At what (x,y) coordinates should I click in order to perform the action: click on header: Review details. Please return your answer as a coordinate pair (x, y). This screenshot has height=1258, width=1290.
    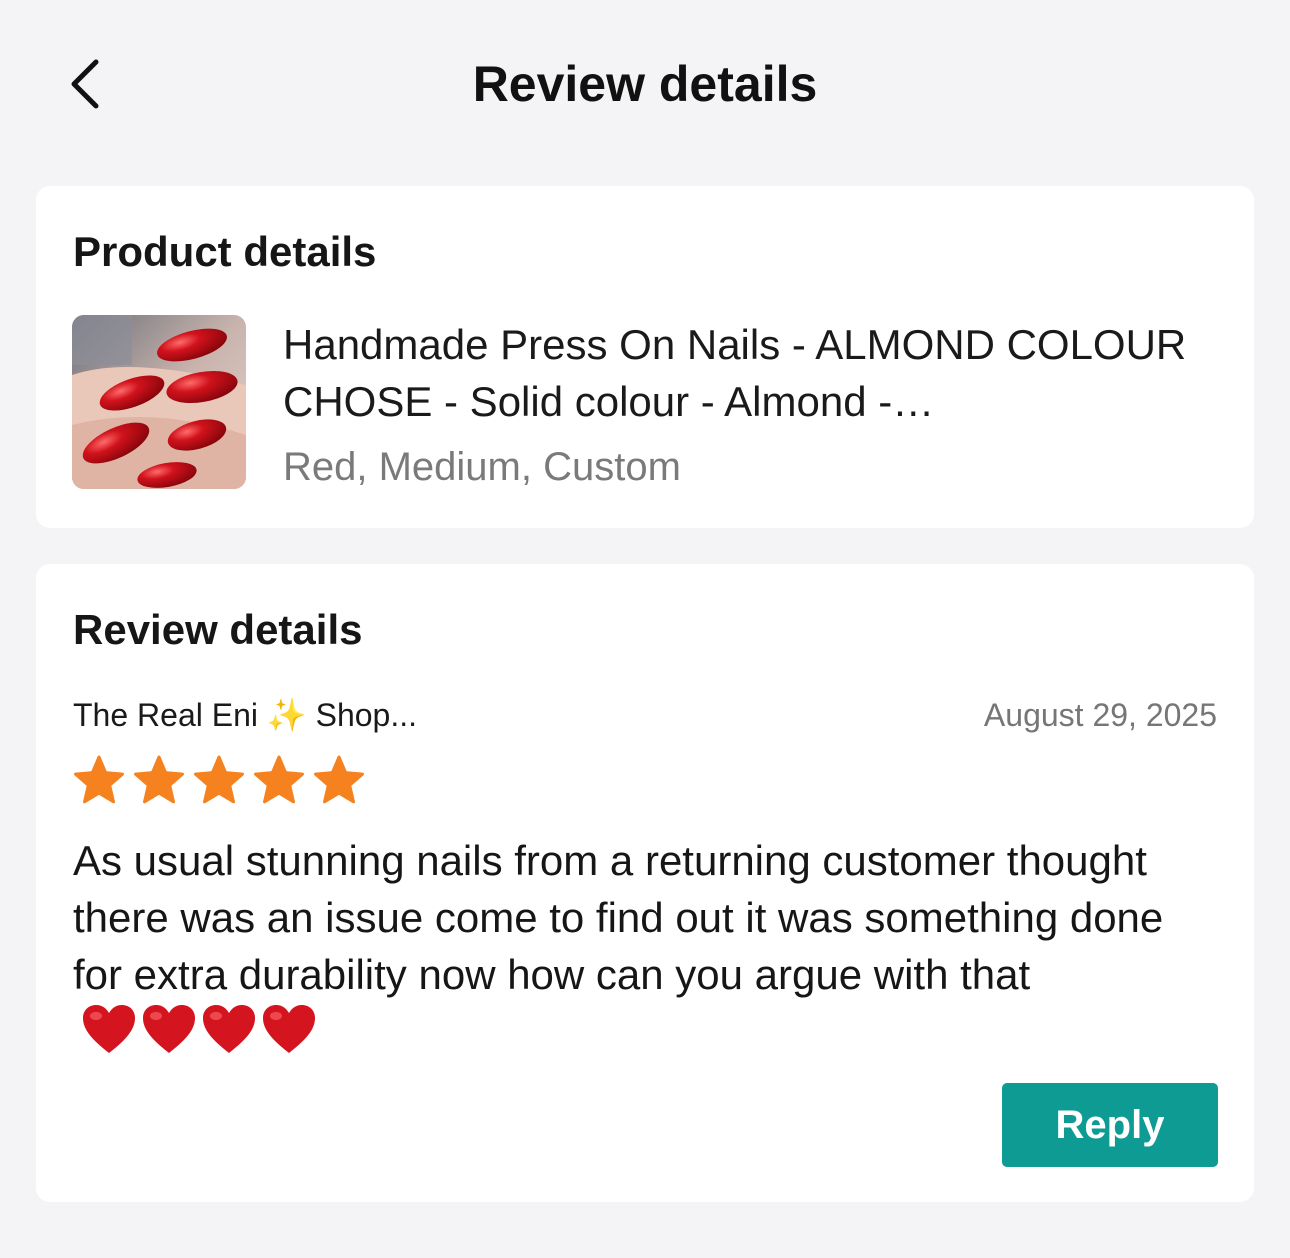
    Looking at the image, I should click on (645, 85).